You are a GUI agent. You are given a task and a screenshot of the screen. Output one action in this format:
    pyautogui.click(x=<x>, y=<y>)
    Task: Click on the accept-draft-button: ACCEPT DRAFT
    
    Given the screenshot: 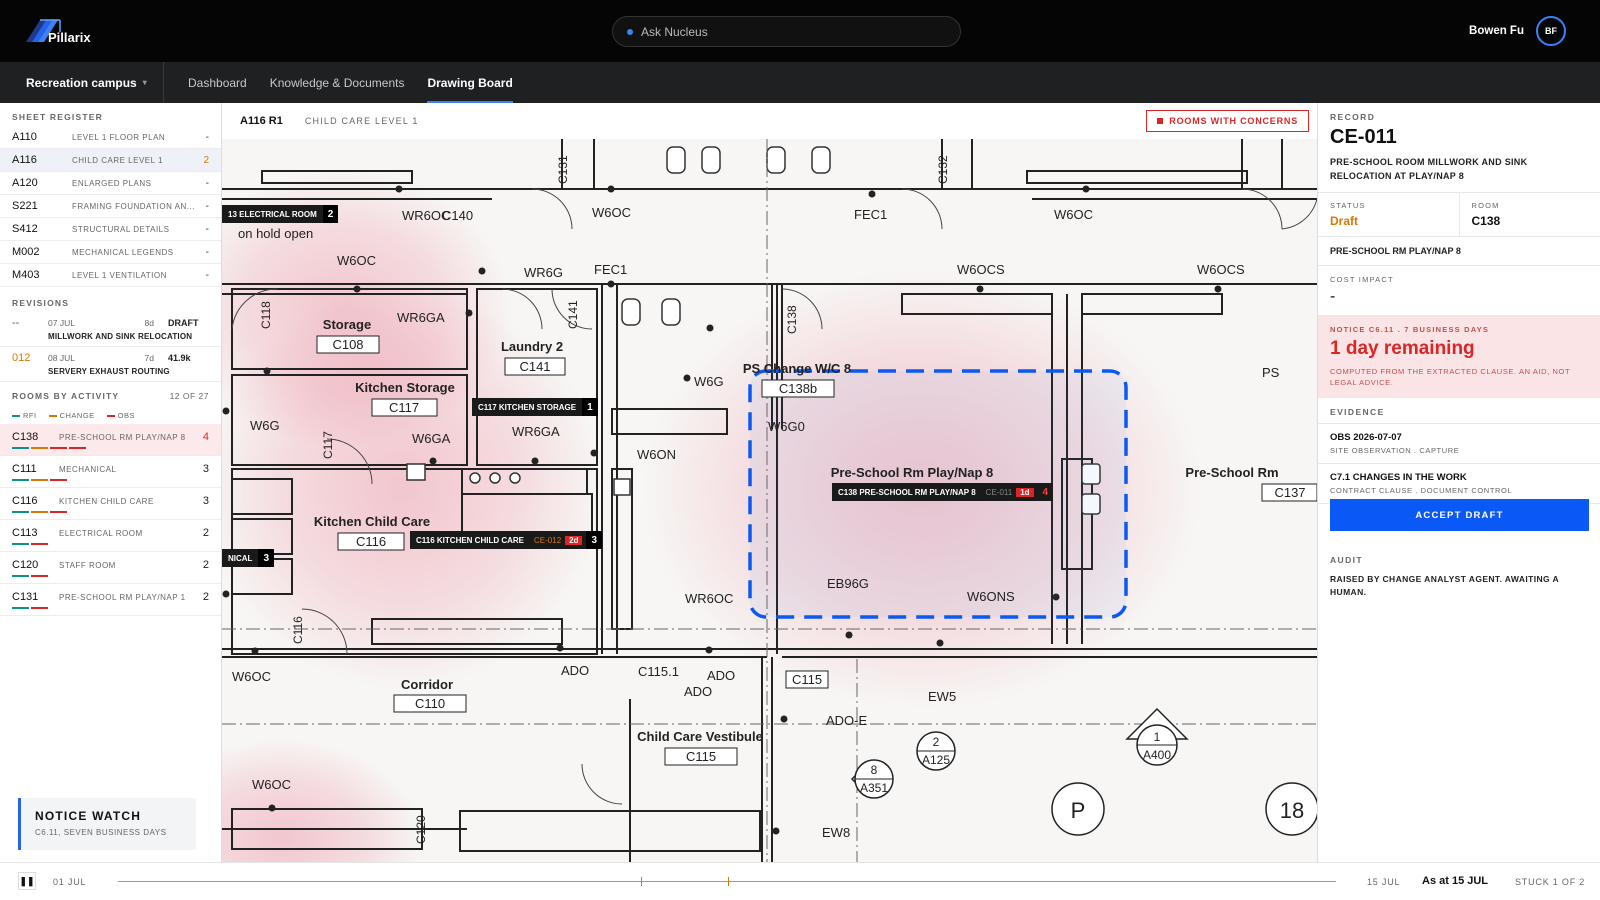 What is the action you would take?
    pyautogui.click(x=1459, y=515)
    